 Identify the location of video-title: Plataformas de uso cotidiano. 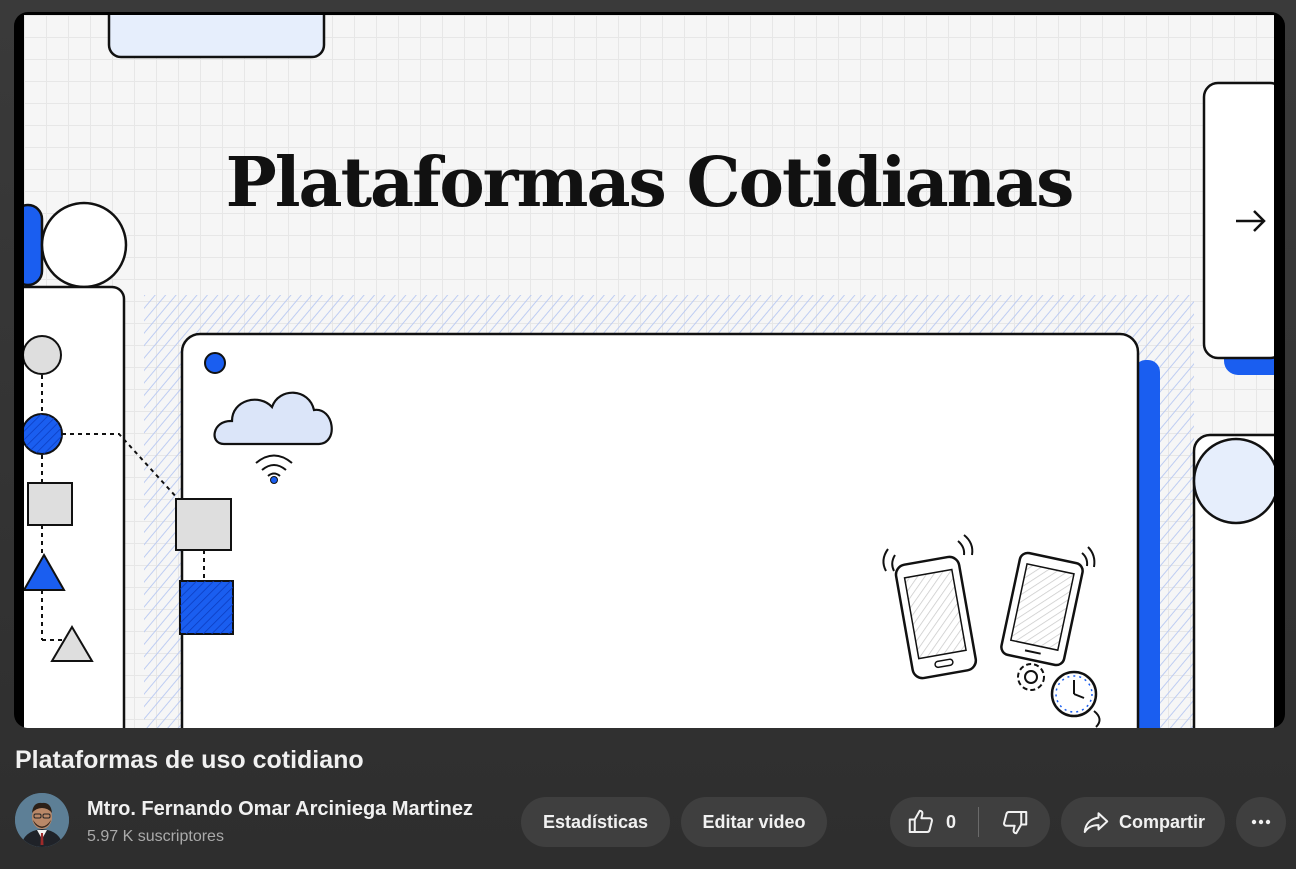
(189, 760).